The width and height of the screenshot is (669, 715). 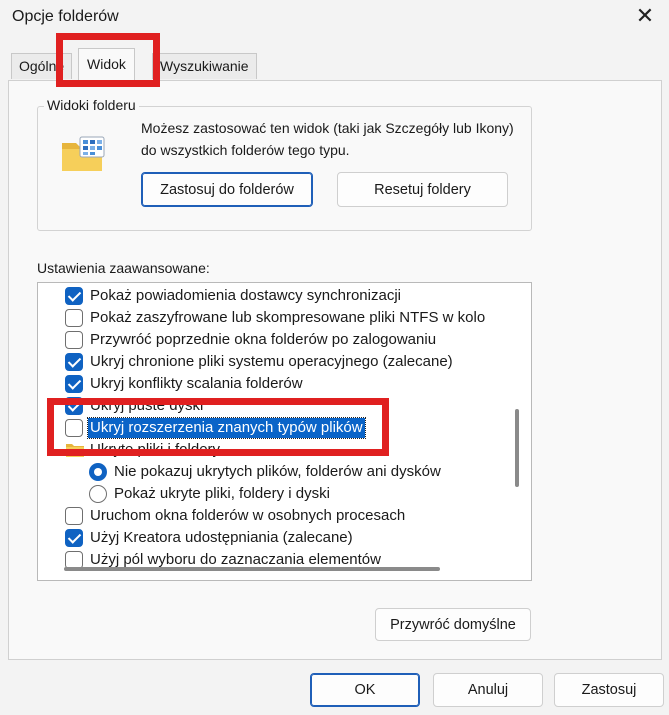 What do you see at coordinates (221, 537) in the screenshot?
I see `list-item-label: Użyj Kreatora udostępniania (zalecane)` at bounding box center [221, 537].